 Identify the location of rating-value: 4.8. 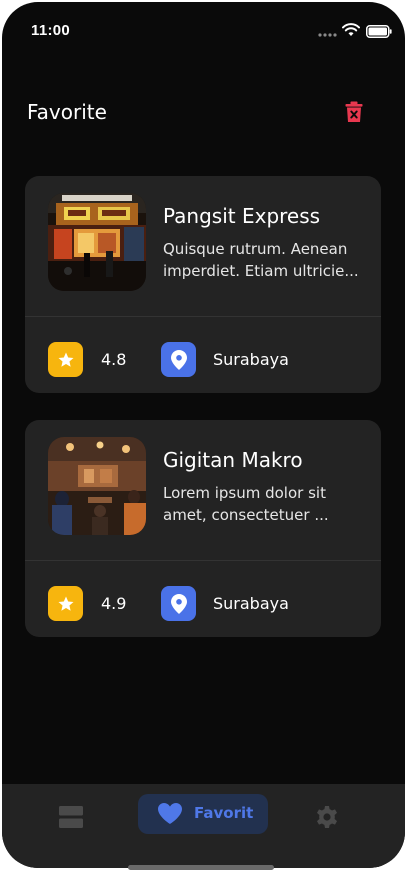
(114, 359).